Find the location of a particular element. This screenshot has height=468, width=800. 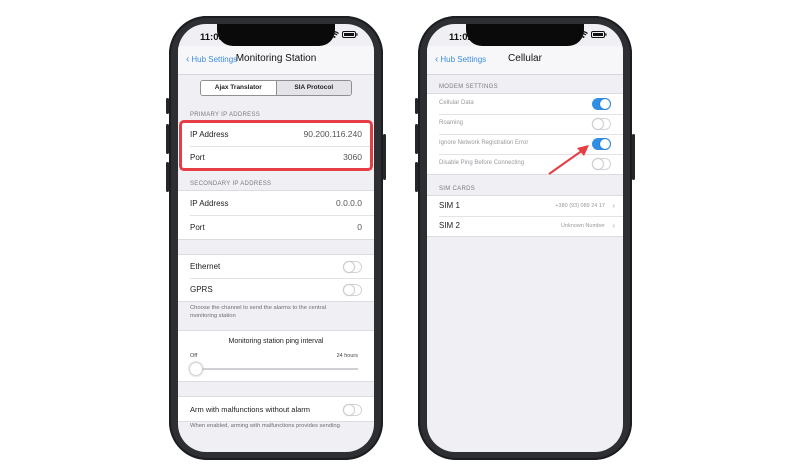

roaming-toggle is located at coordinates (601, 124).